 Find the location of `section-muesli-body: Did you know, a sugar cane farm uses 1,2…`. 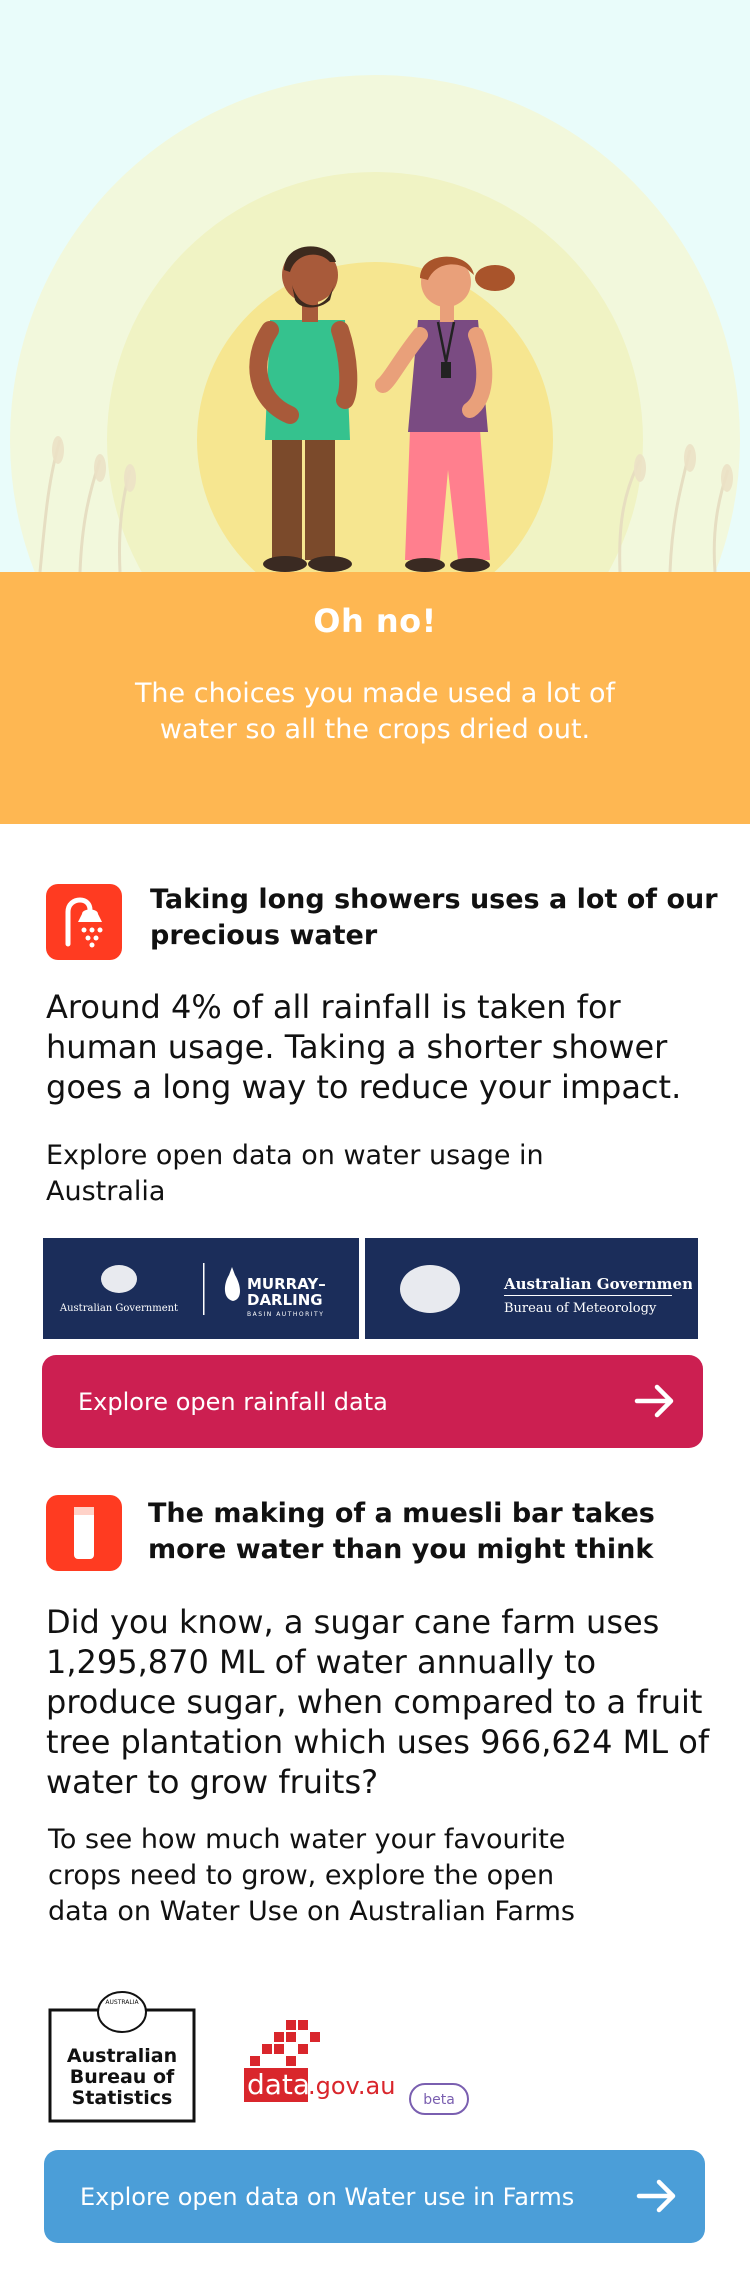

section-muesli-body: Did you know, a sugar cane farm uses 1,2… is located at coordinates (378, 1702).